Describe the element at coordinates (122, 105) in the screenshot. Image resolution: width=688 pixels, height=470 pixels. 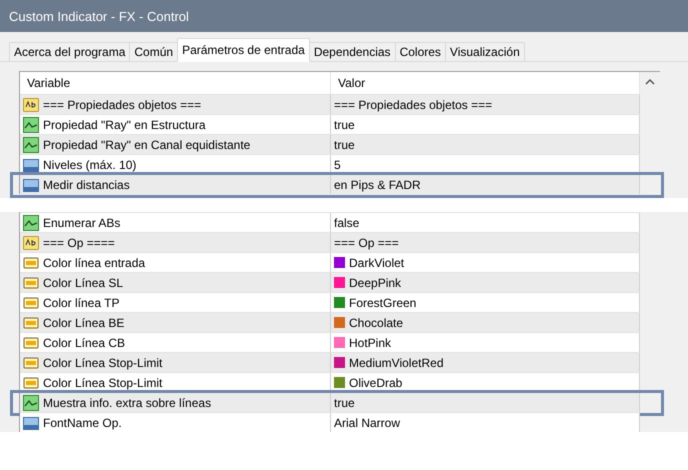
I see `variable-name: === Propiedades objetos ===` at that location.